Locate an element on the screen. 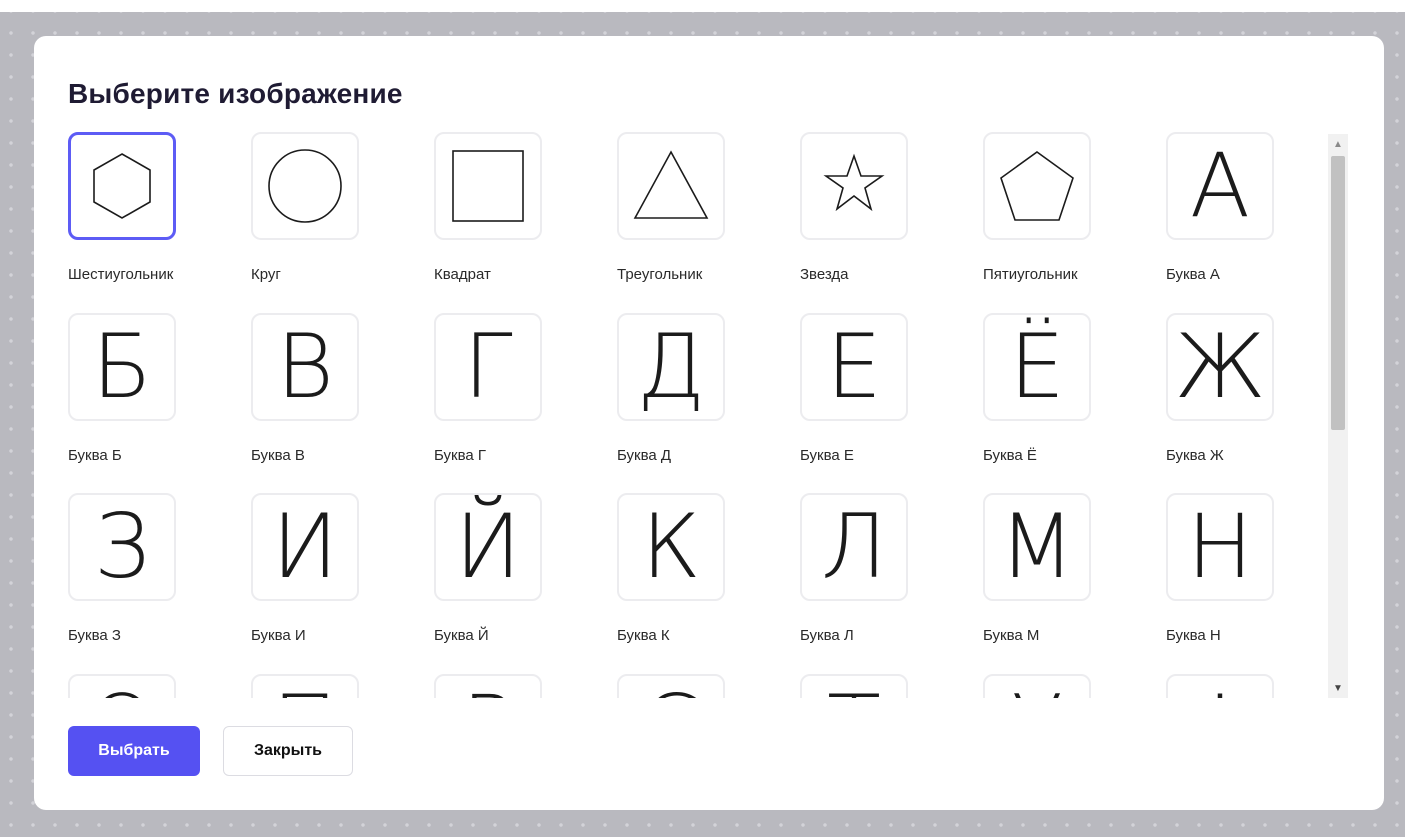 The image size is (1405, 837). gallery-item-circle: Круг is located at coordinates (331, 217).